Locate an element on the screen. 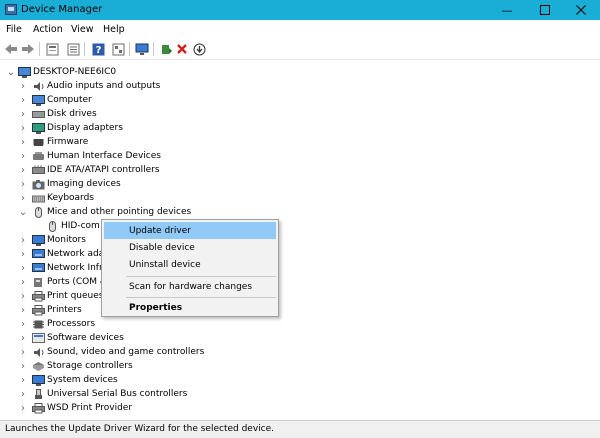 The image size is (600, 438). tree-item-mice: ⌄ Mice and other pointing devices is located at coordinates (150, 212).